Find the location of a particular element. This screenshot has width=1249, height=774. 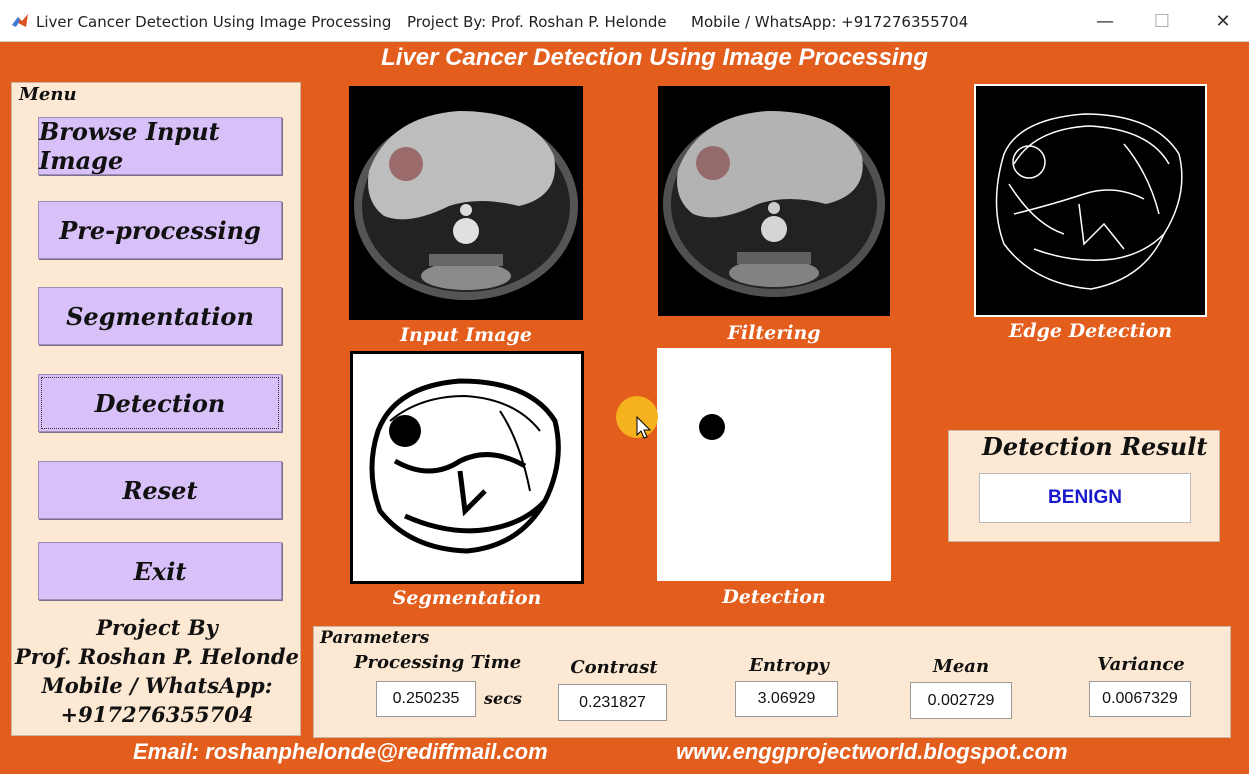

mean-field: 0.002729 is located at coordinates (961, 700).